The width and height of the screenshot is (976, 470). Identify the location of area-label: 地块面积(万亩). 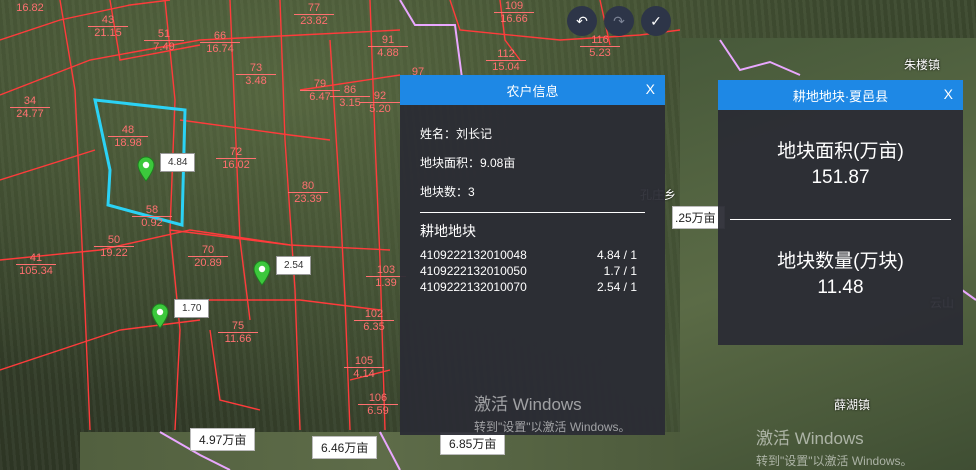
(840, 151).